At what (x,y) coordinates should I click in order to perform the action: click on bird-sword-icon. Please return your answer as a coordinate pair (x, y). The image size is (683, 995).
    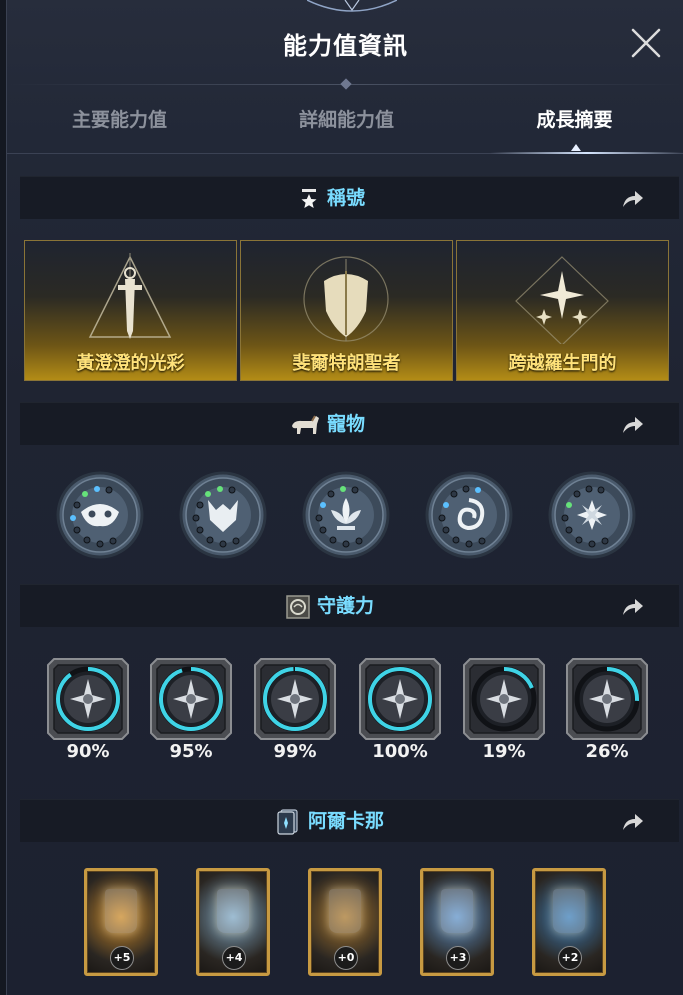
    Looking at the image, I should click on (295, 699).